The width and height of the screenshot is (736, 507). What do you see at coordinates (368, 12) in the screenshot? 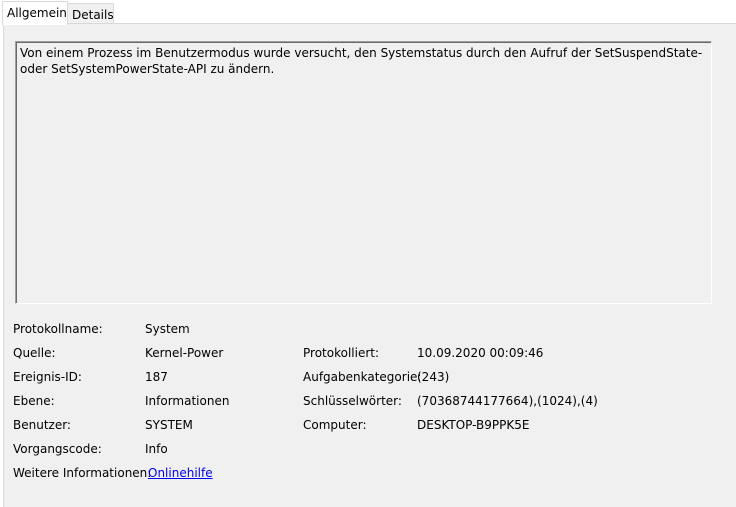
I see `tab-strip: Allgemein Details` at bounding box center [368, 12].